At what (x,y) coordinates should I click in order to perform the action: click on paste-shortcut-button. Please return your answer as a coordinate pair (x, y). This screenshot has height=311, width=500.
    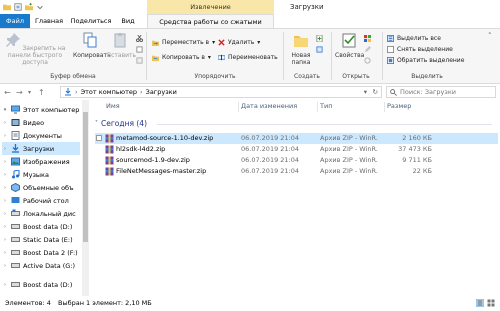
    Looking at the image, I should click on (139, 60).